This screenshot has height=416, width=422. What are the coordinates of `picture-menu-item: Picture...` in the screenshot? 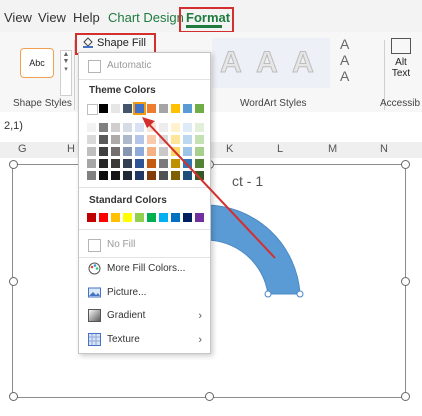 It's located at (144, 293).